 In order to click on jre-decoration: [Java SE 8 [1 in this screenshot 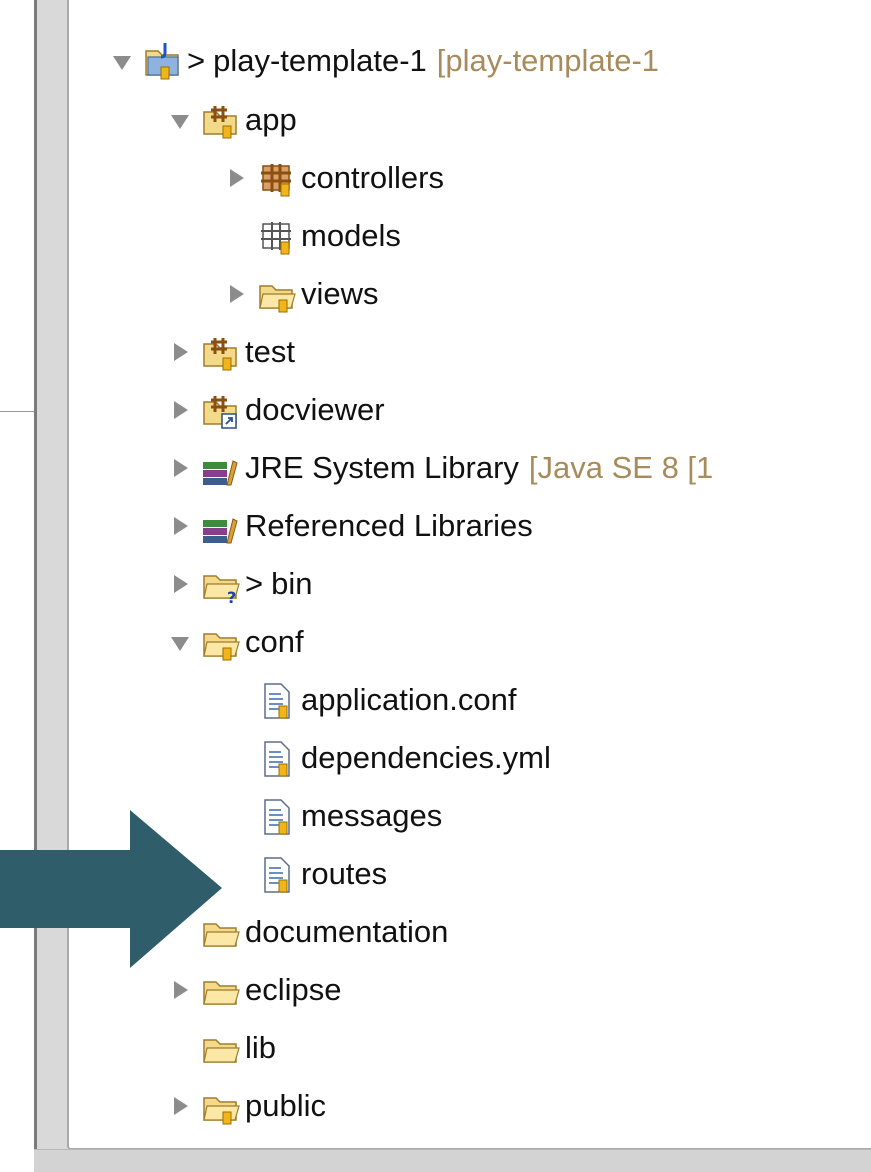, I will do `click(621, 467)`.